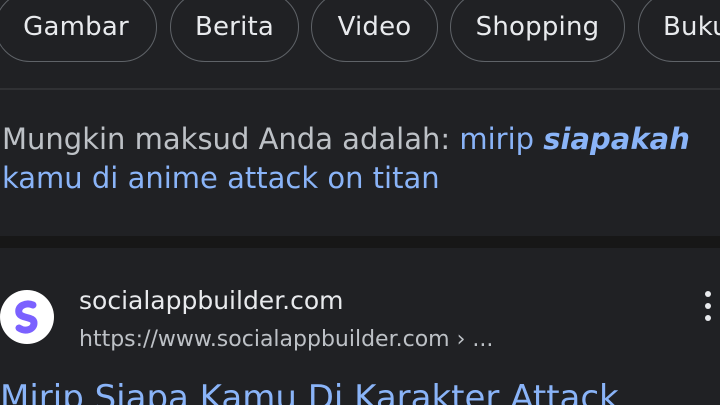 This screenshot has width=720, height=405. What do you see at coordinates (211, 300) in the screenshot?
I see `result-site-name: socialappbuilder.com` at bounding box center [211, 300].